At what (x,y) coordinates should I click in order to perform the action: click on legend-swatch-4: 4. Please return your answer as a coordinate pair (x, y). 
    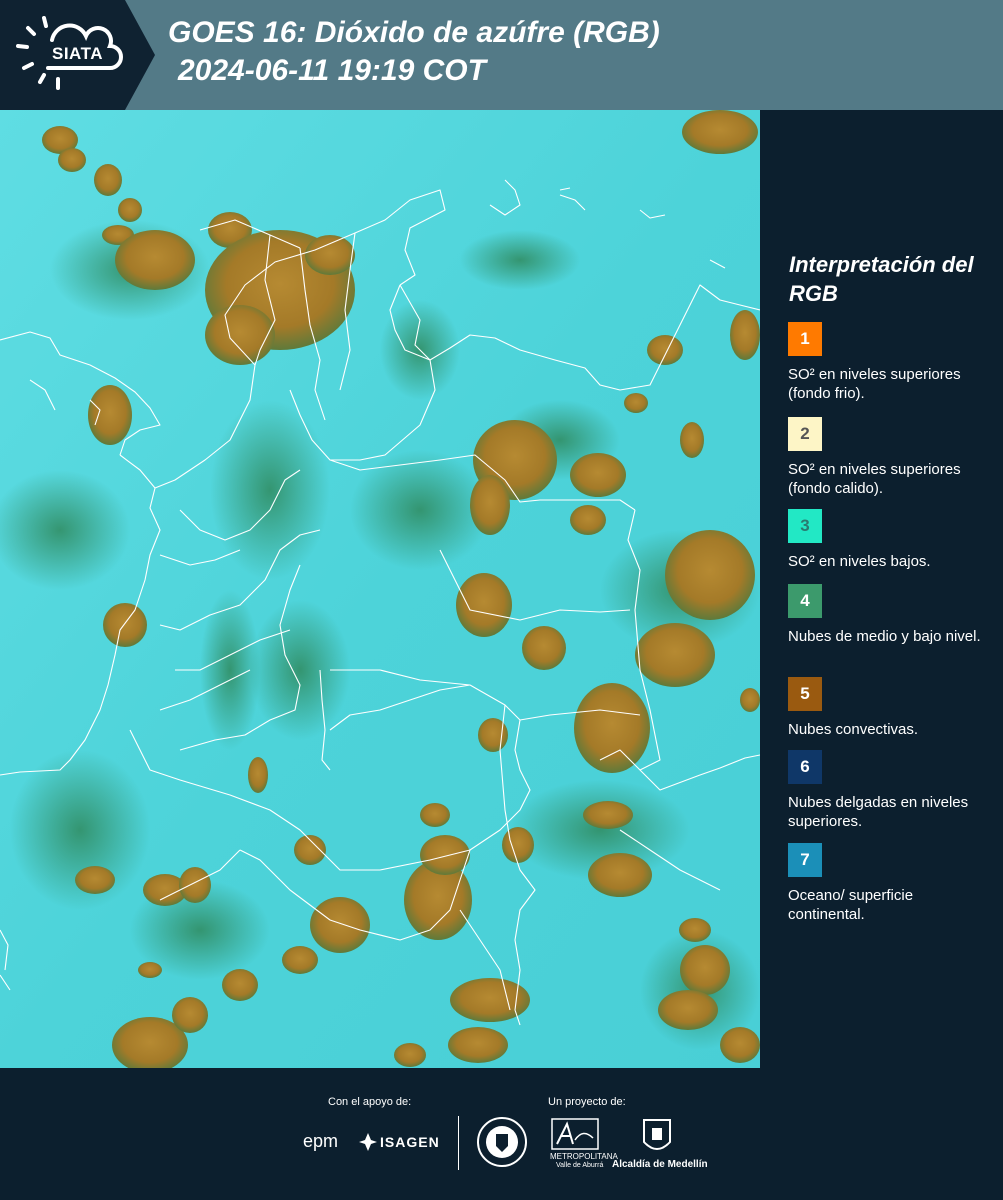
    Looking at the image, I should click on (805, 601).